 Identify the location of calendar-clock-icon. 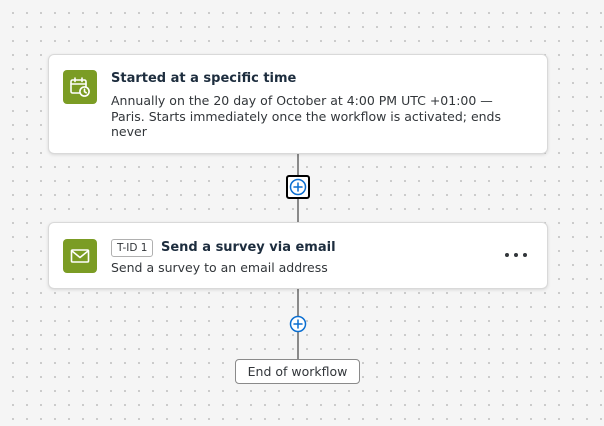
(80, 87).